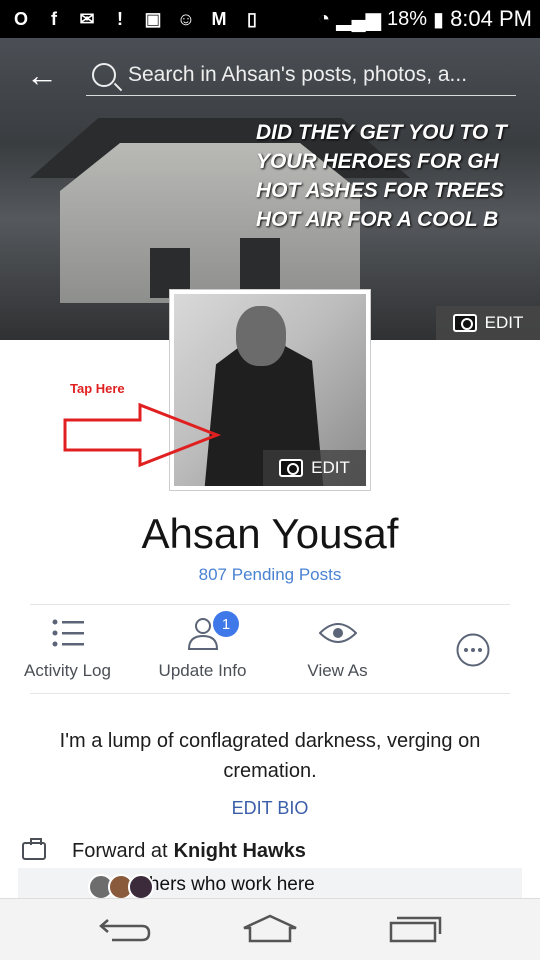  Describe the element at coordinates (153, 18) in the screenshot. I see `gallery-icon: ▣` at that location.